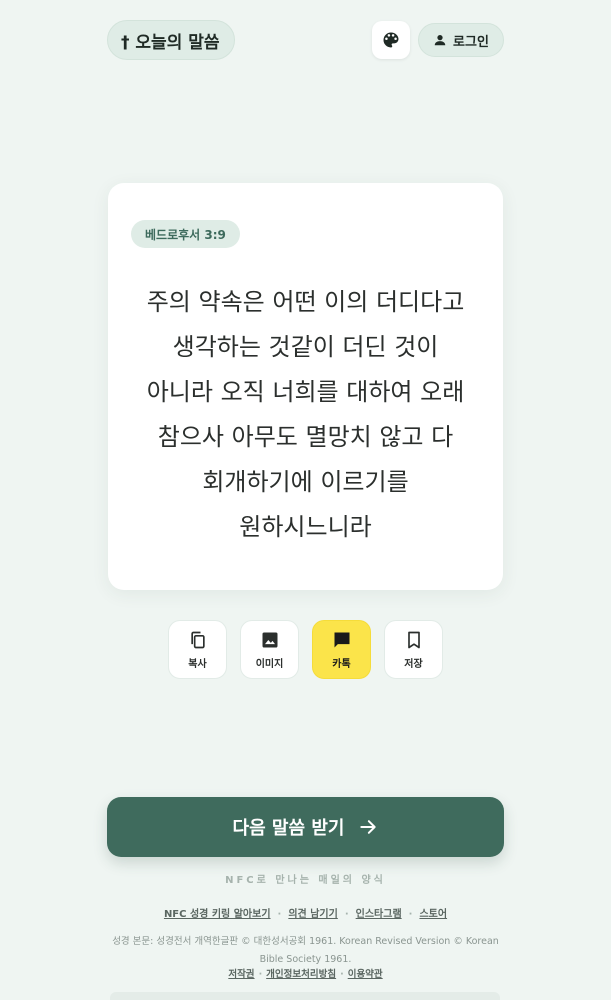  Describe the element at coordinates (305, 482) in the screenshot. I see `verse-line: 회개하기에 이르기를` at that location.